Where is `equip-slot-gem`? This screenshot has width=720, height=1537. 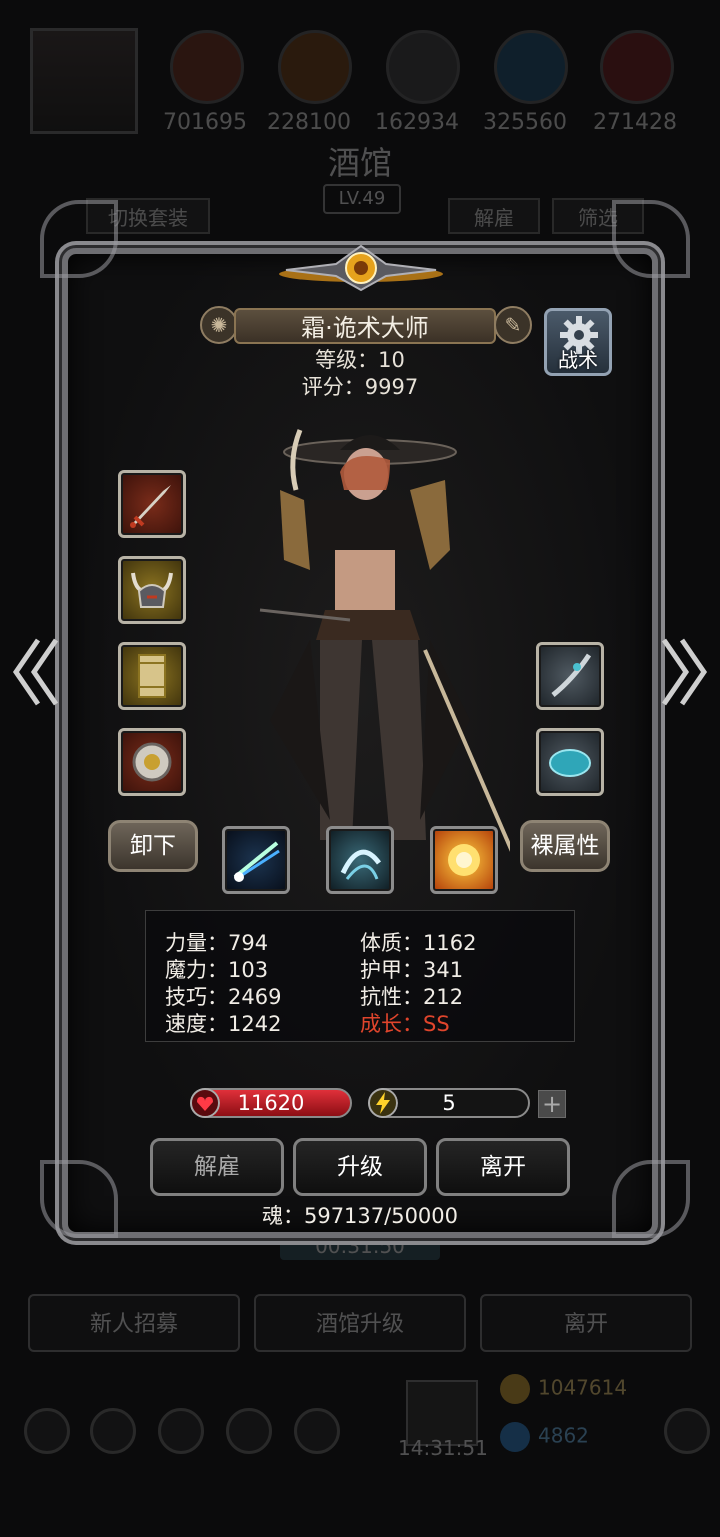 equip-slot-gem is located at coordinates (570, 762).